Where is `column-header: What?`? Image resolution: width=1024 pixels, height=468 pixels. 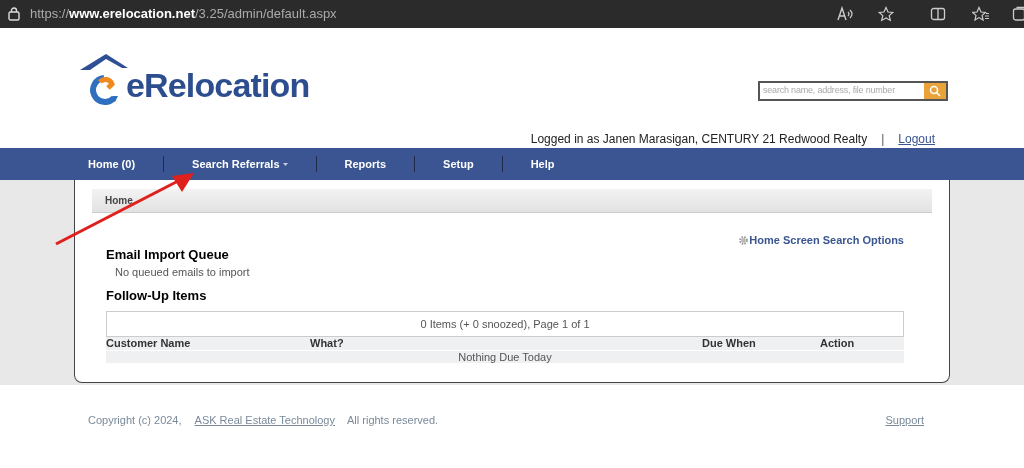
column-header: What? is located at coordinates (327, 343).